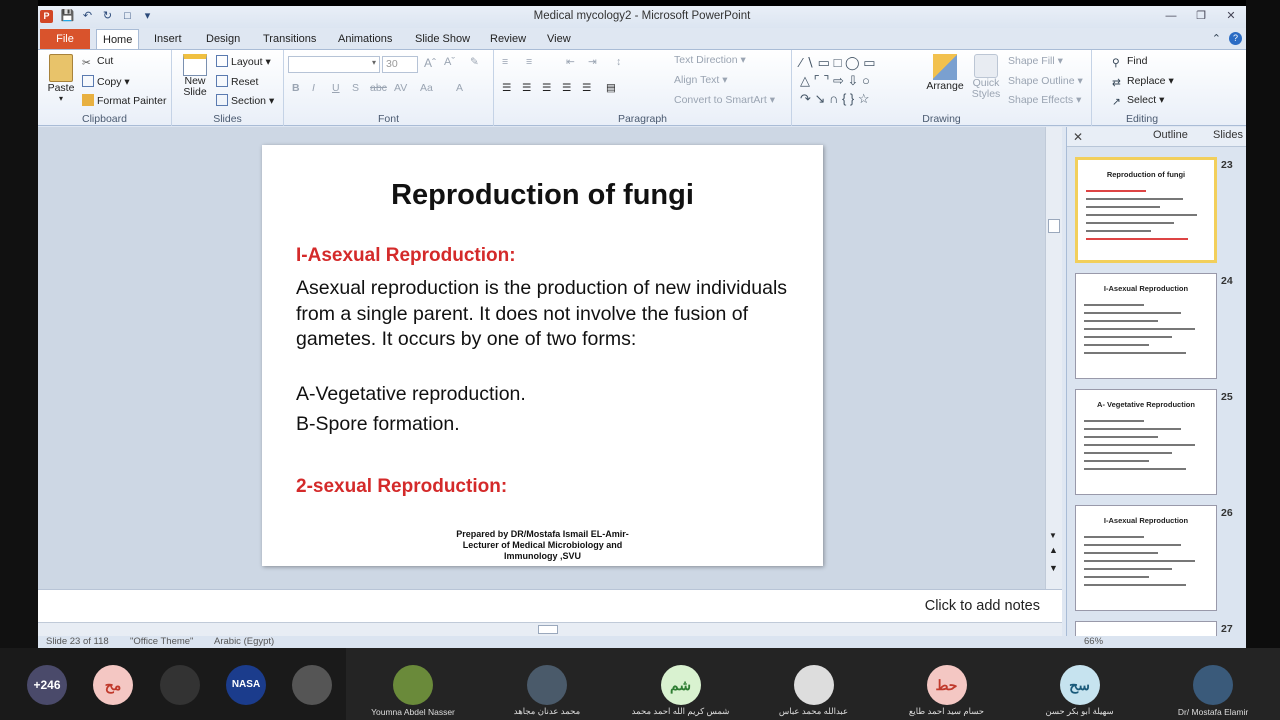  I want to click on tab-insert: Insert, so click(168, 39).